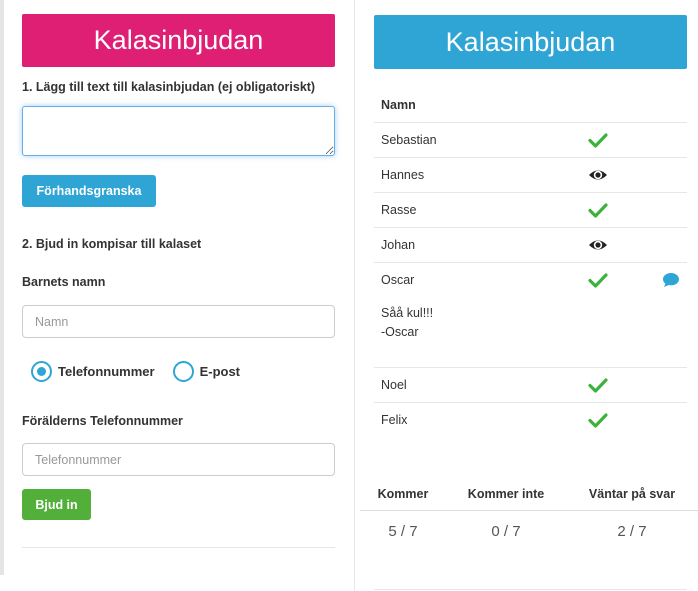 Image resolution: width=698 pixels, height=591 pixels. Describe the element at coordinates (632, 531) in the screenshot. I see `summary-value-pending: 2 / 7` at that location.